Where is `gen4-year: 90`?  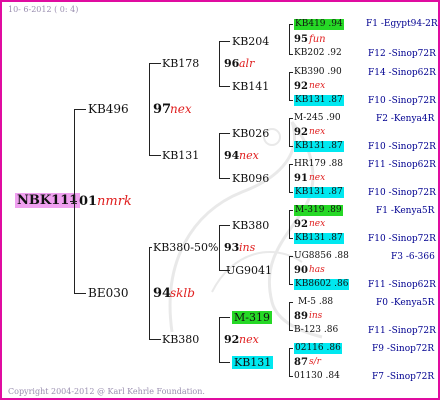
gen4-year: 90 is located at coordinates (301, 270).